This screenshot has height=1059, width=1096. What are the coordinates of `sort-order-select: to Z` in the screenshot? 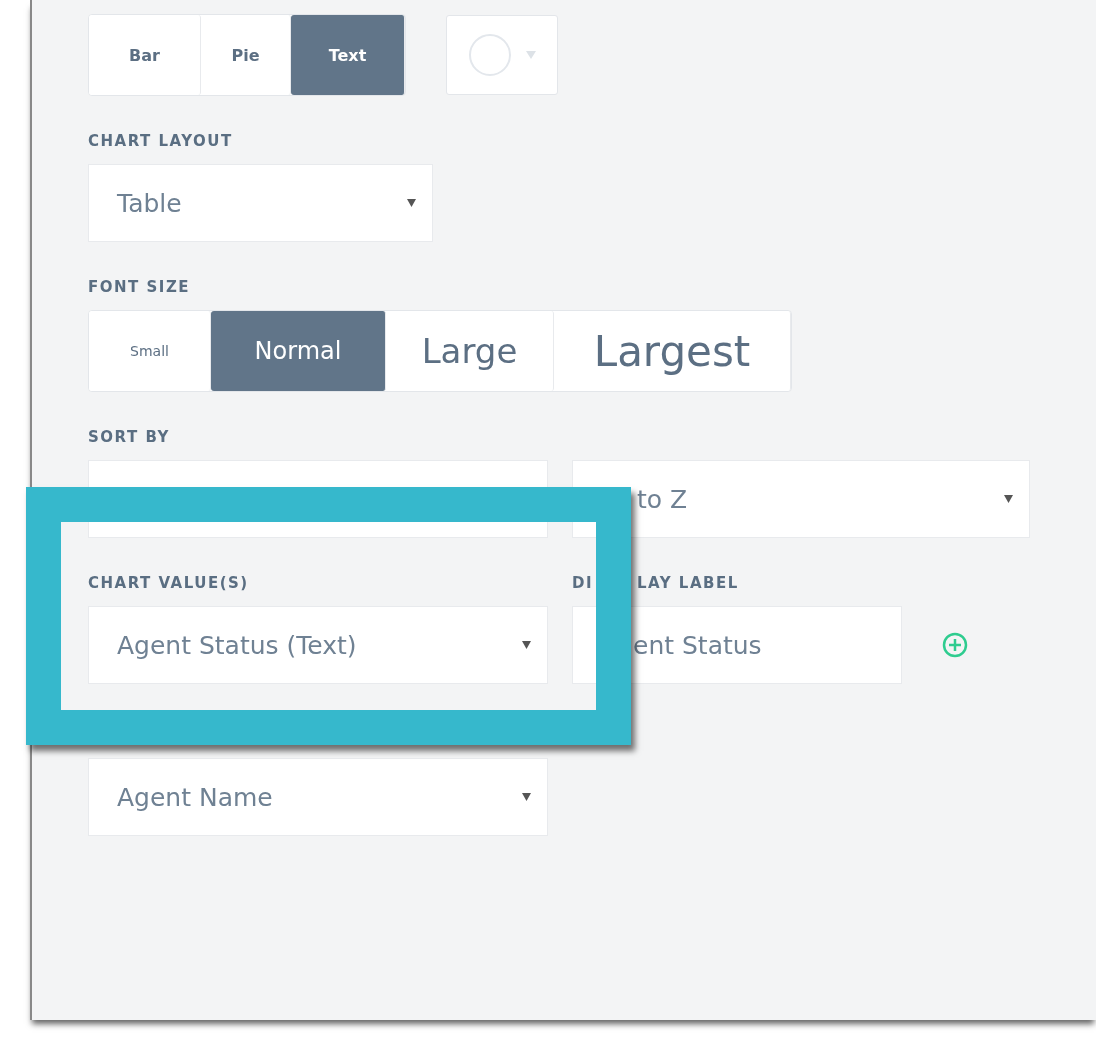 It's located at (801, 499).